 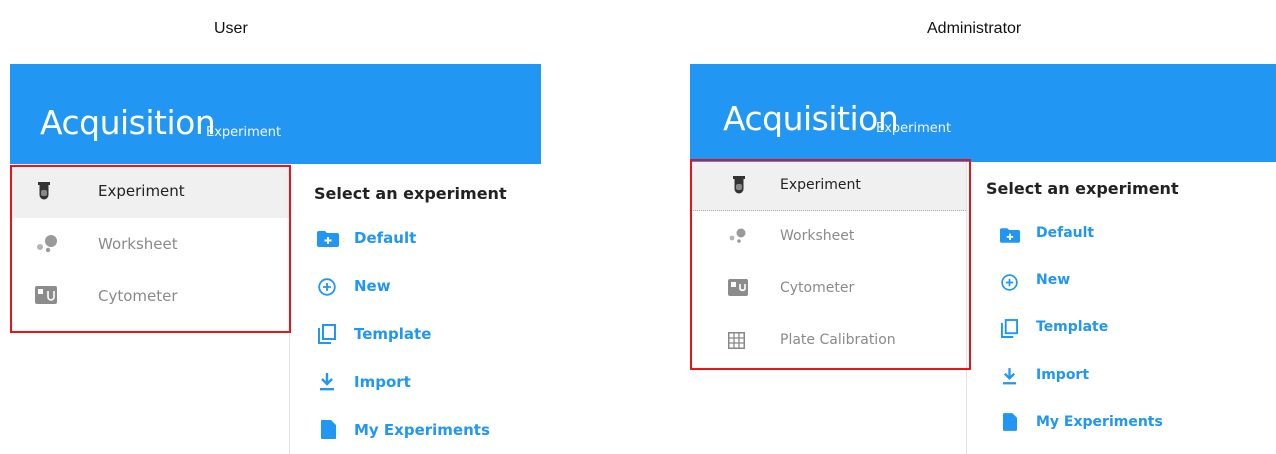 I want to click on user-caption: User, so click(x=231, y=28).